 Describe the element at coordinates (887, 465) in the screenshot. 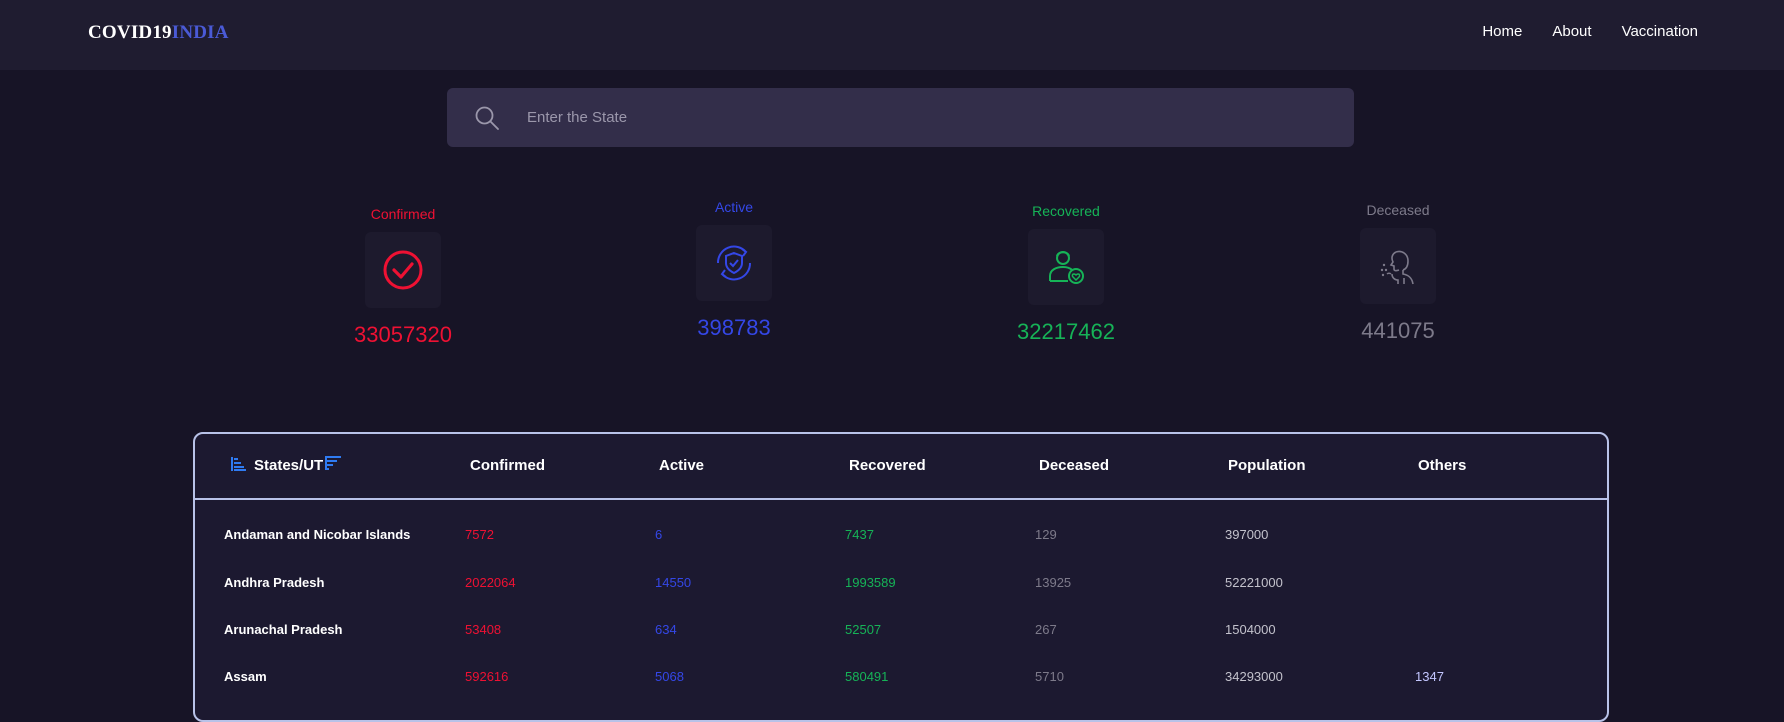

I see `header-recovered: Recovered` at that location.